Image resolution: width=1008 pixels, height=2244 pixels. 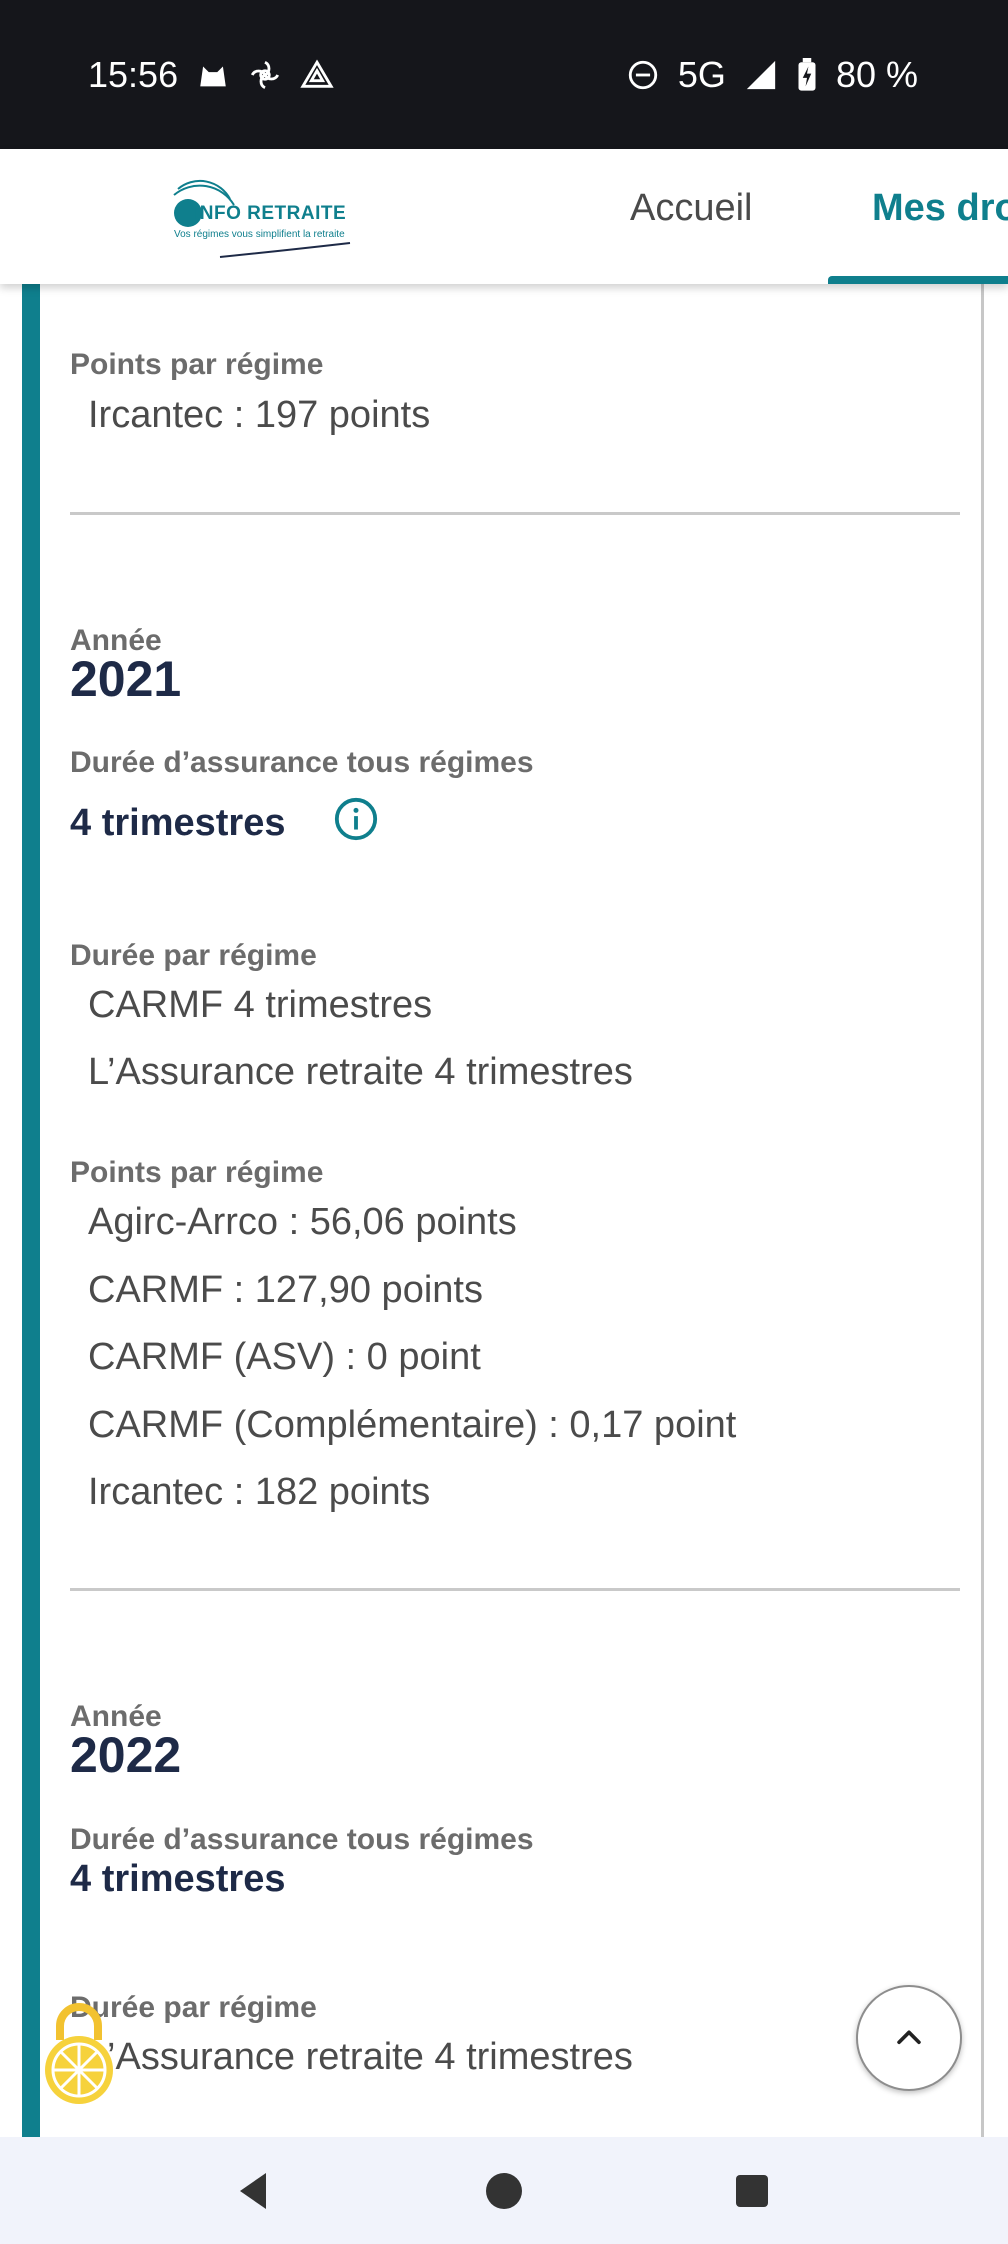 I want to click on chevron-up-icon, so click(x=909, y=2037).